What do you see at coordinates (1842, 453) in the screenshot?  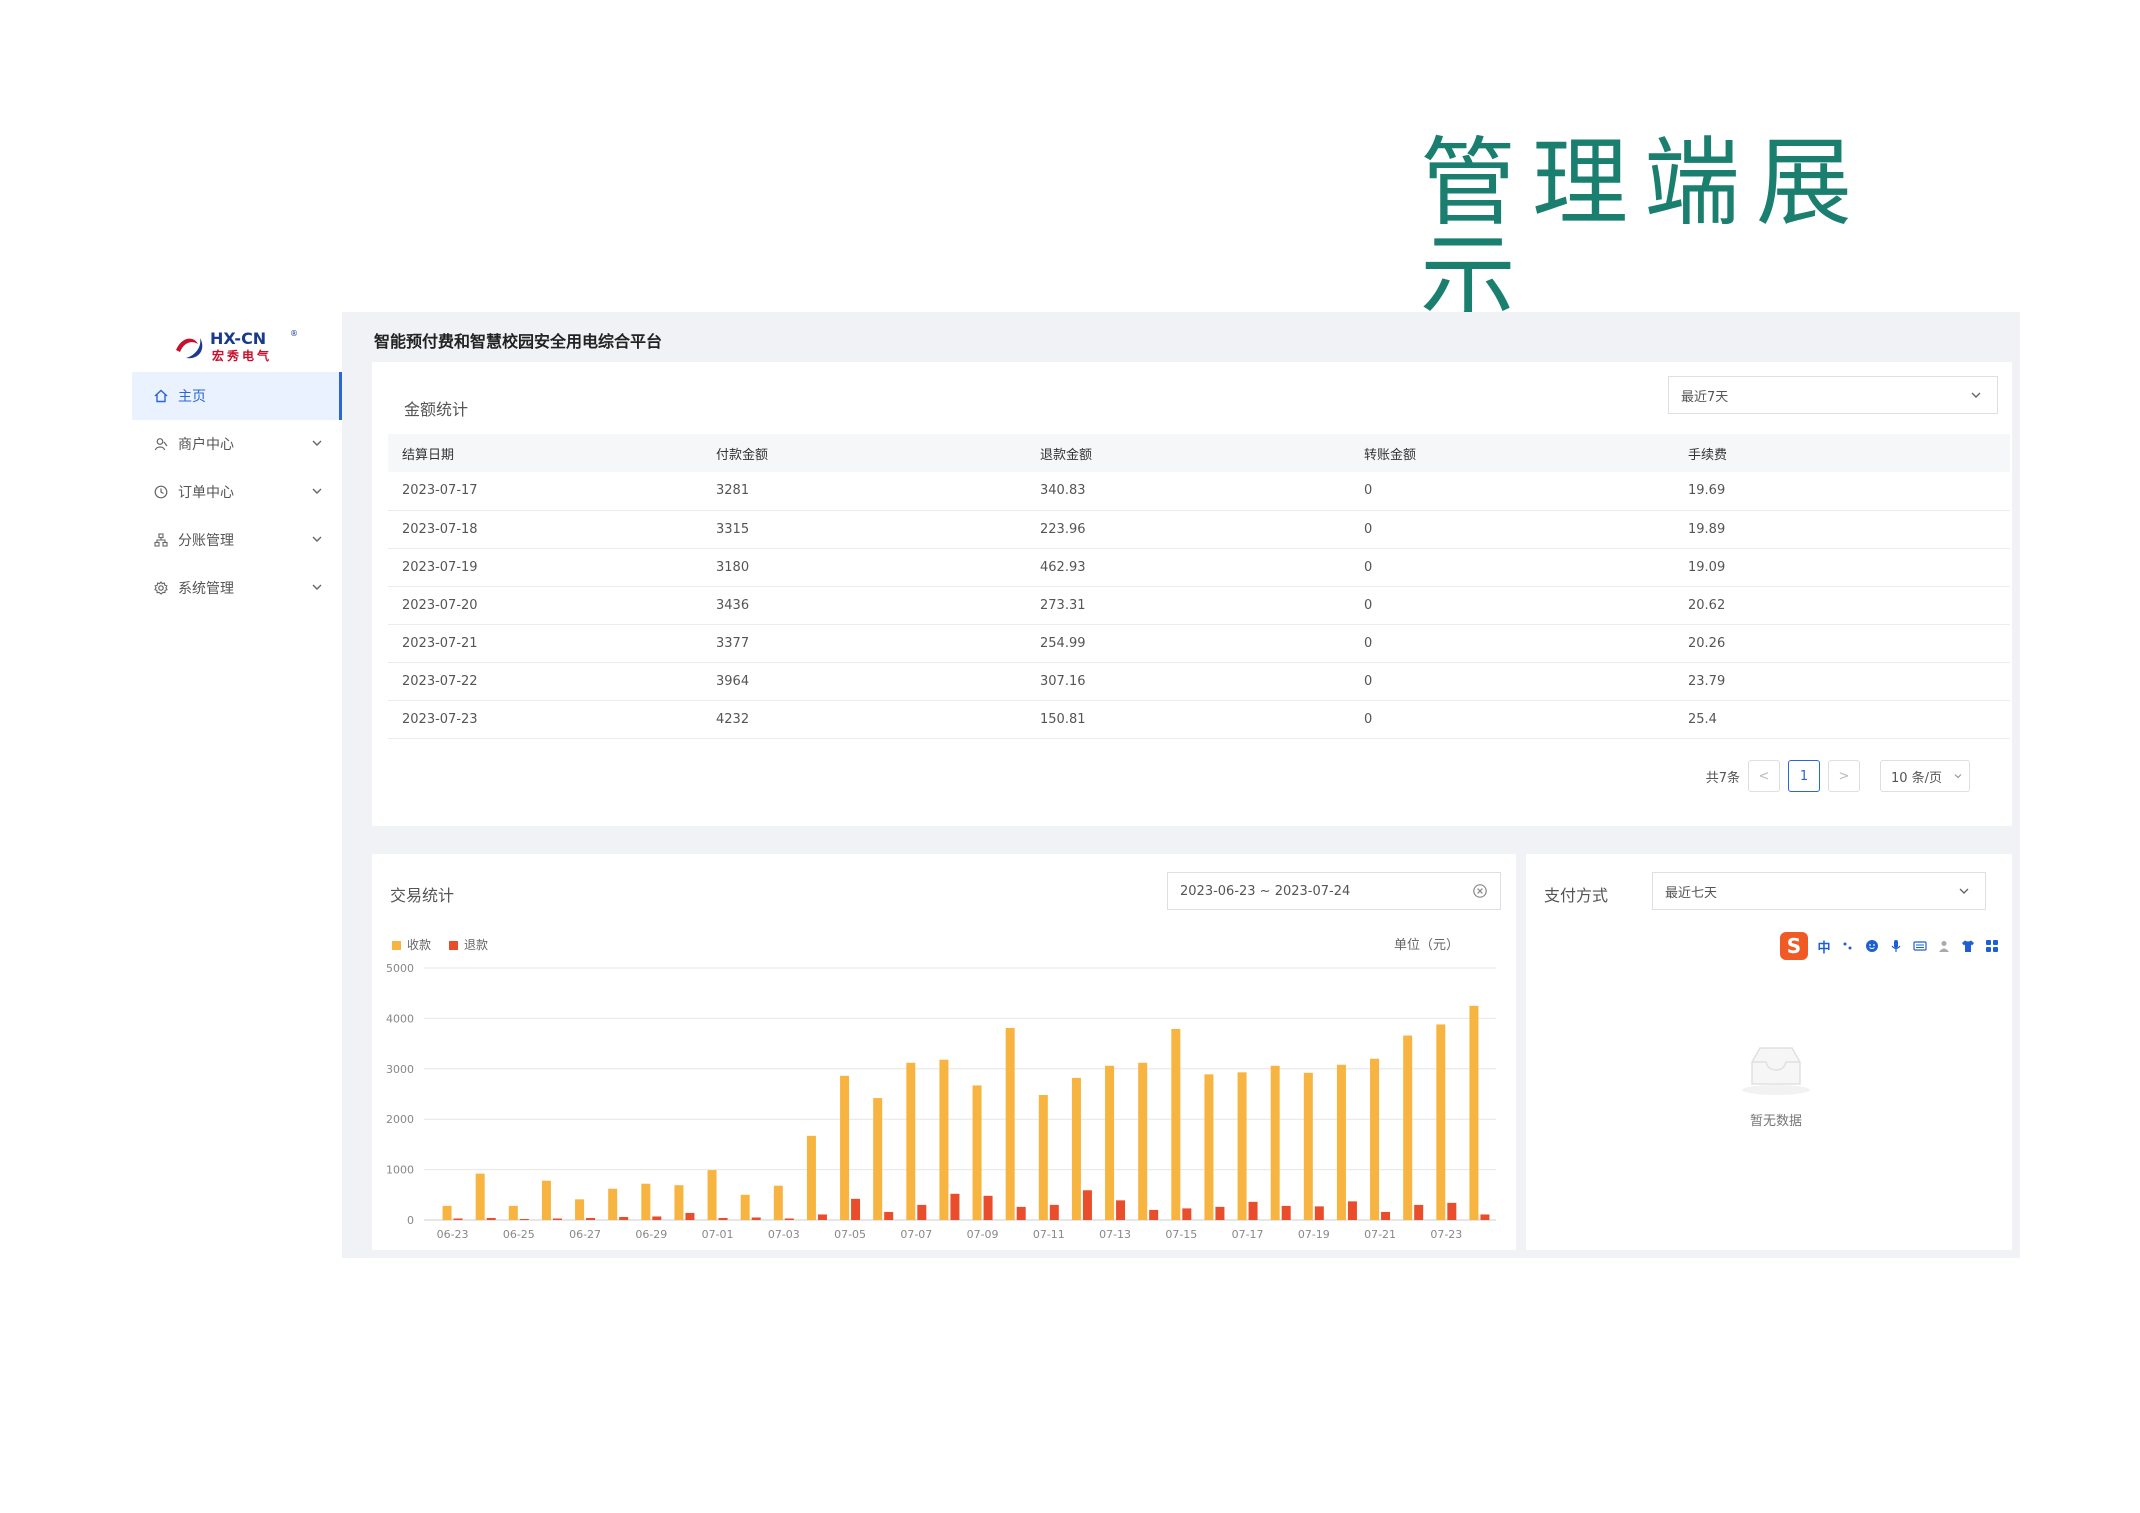 I see `column-header: 手续费` at bounding box center [1842, 453].